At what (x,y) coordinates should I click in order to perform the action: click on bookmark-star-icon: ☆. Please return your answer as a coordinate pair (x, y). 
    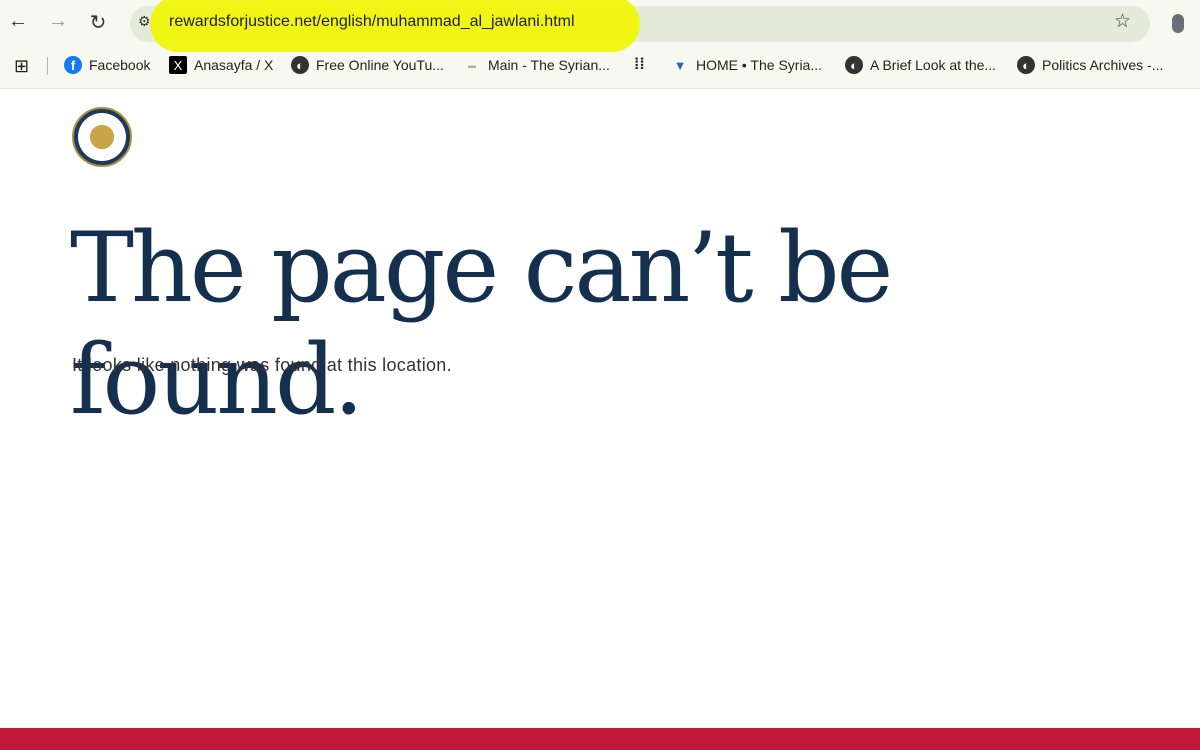
    Looking at the image, I should click on (1122, 21).